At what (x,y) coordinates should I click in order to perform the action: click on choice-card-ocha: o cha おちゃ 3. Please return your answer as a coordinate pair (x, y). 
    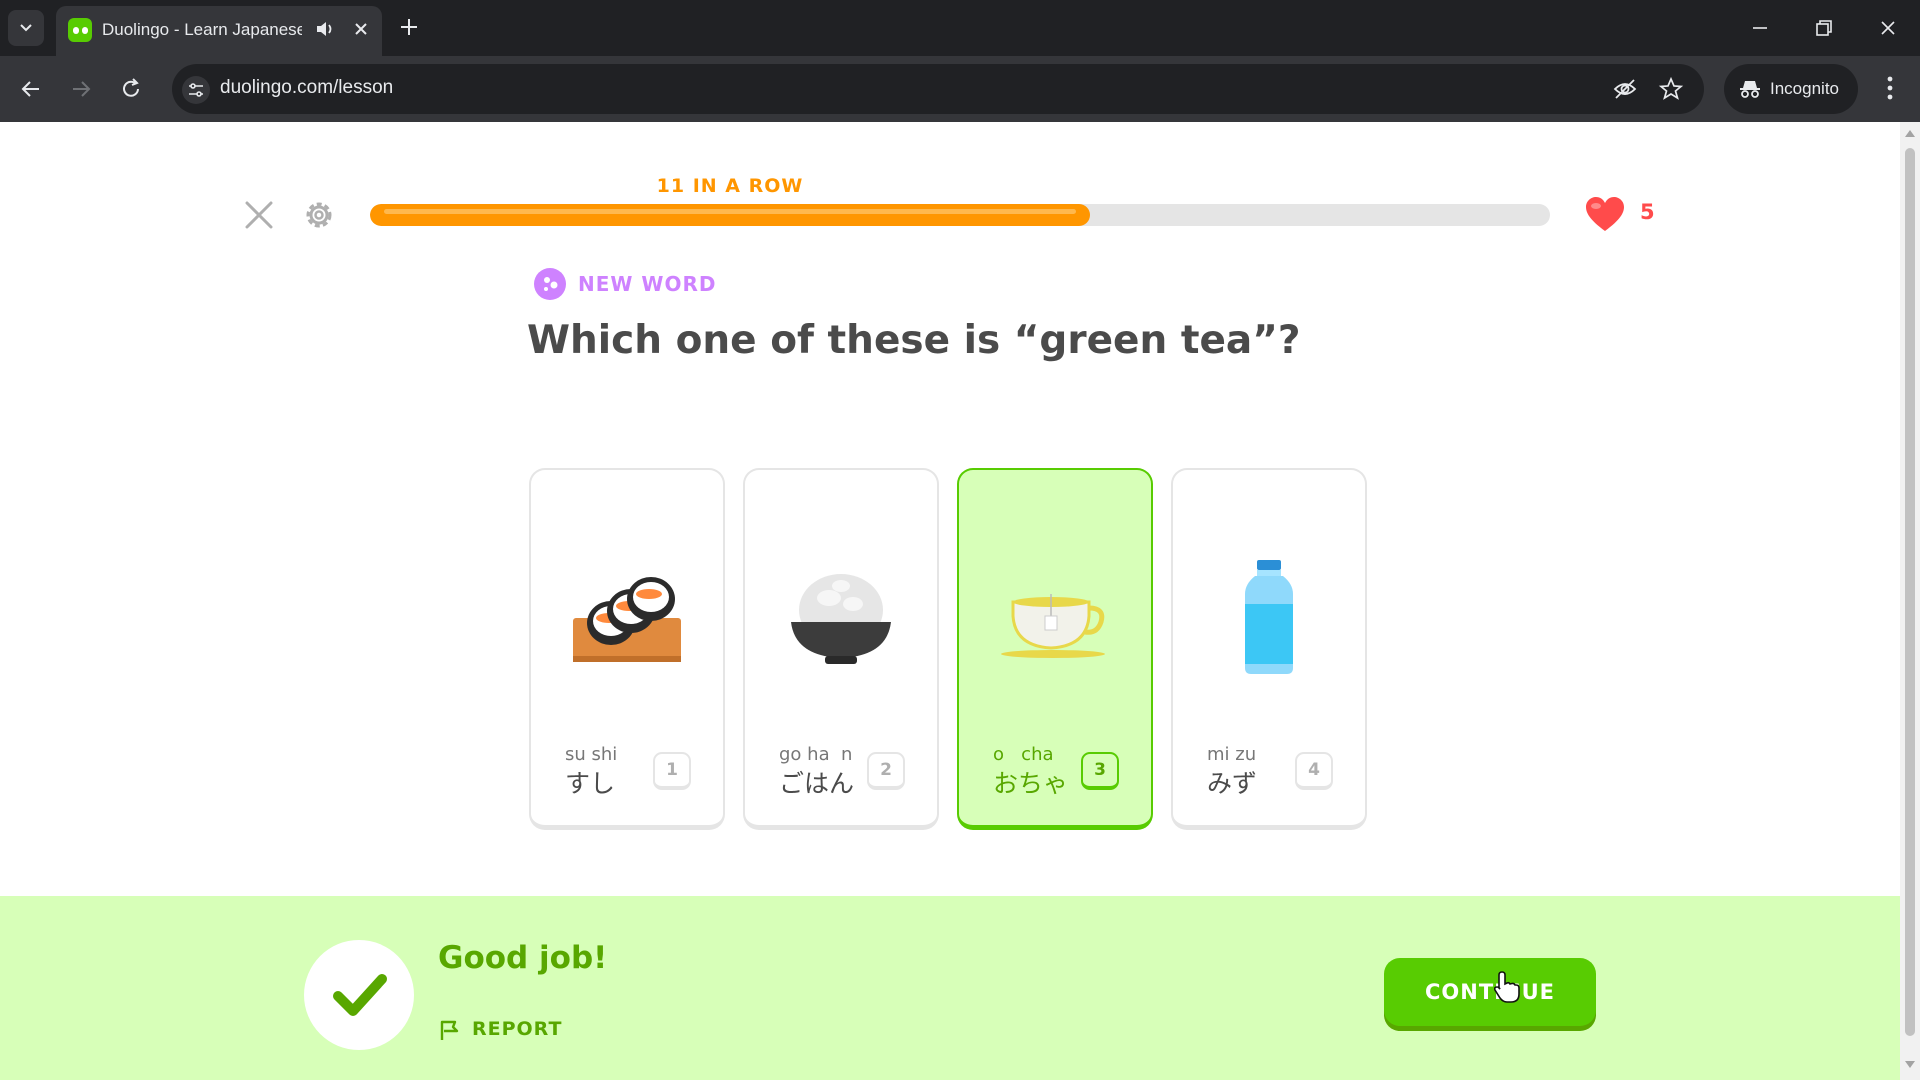
    Looking at the image, I should click on (1055, 649).